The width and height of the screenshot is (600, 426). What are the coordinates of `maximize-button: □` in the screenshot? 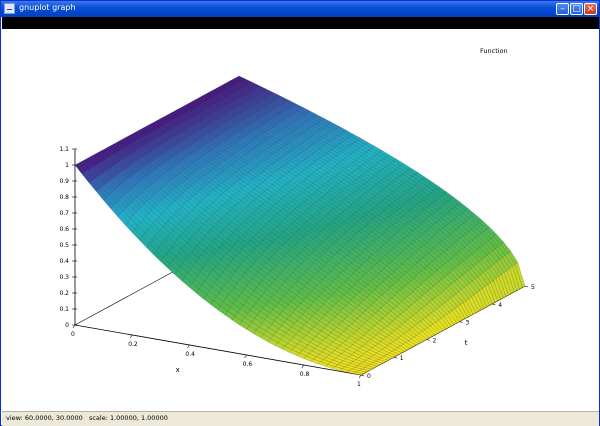 It's located at (576, 9).